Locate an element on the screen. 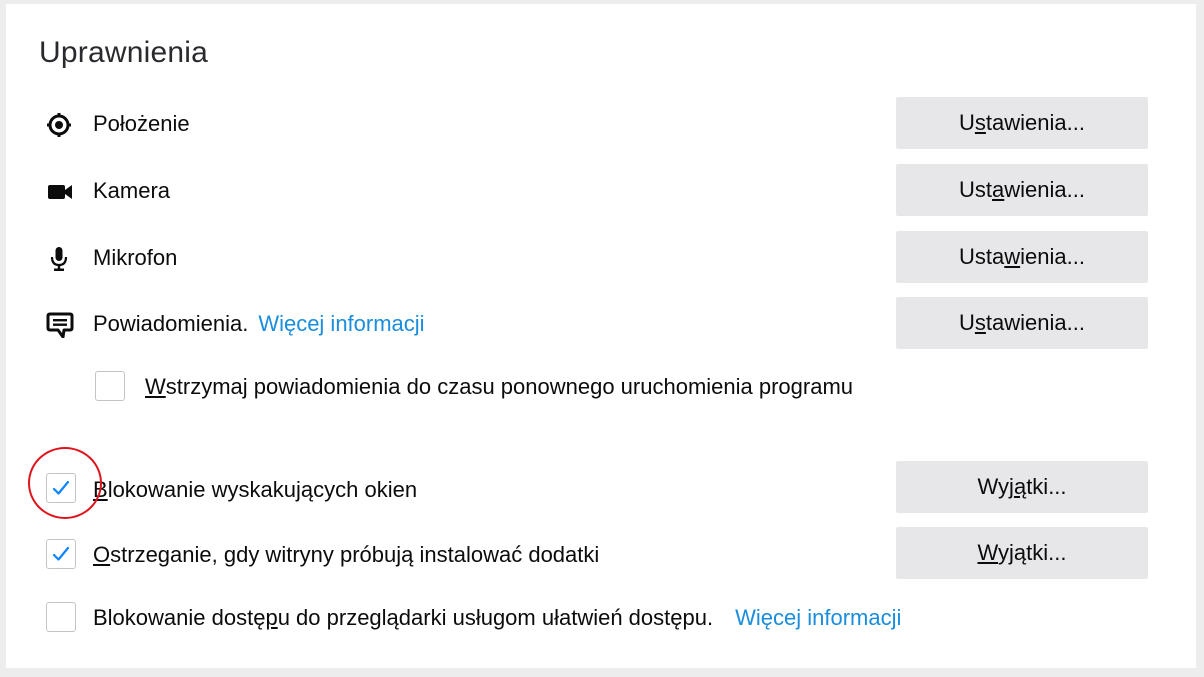 This screenshot has width=1204, height=677. camera-label: Kamera is located at coordinates (132, 190).